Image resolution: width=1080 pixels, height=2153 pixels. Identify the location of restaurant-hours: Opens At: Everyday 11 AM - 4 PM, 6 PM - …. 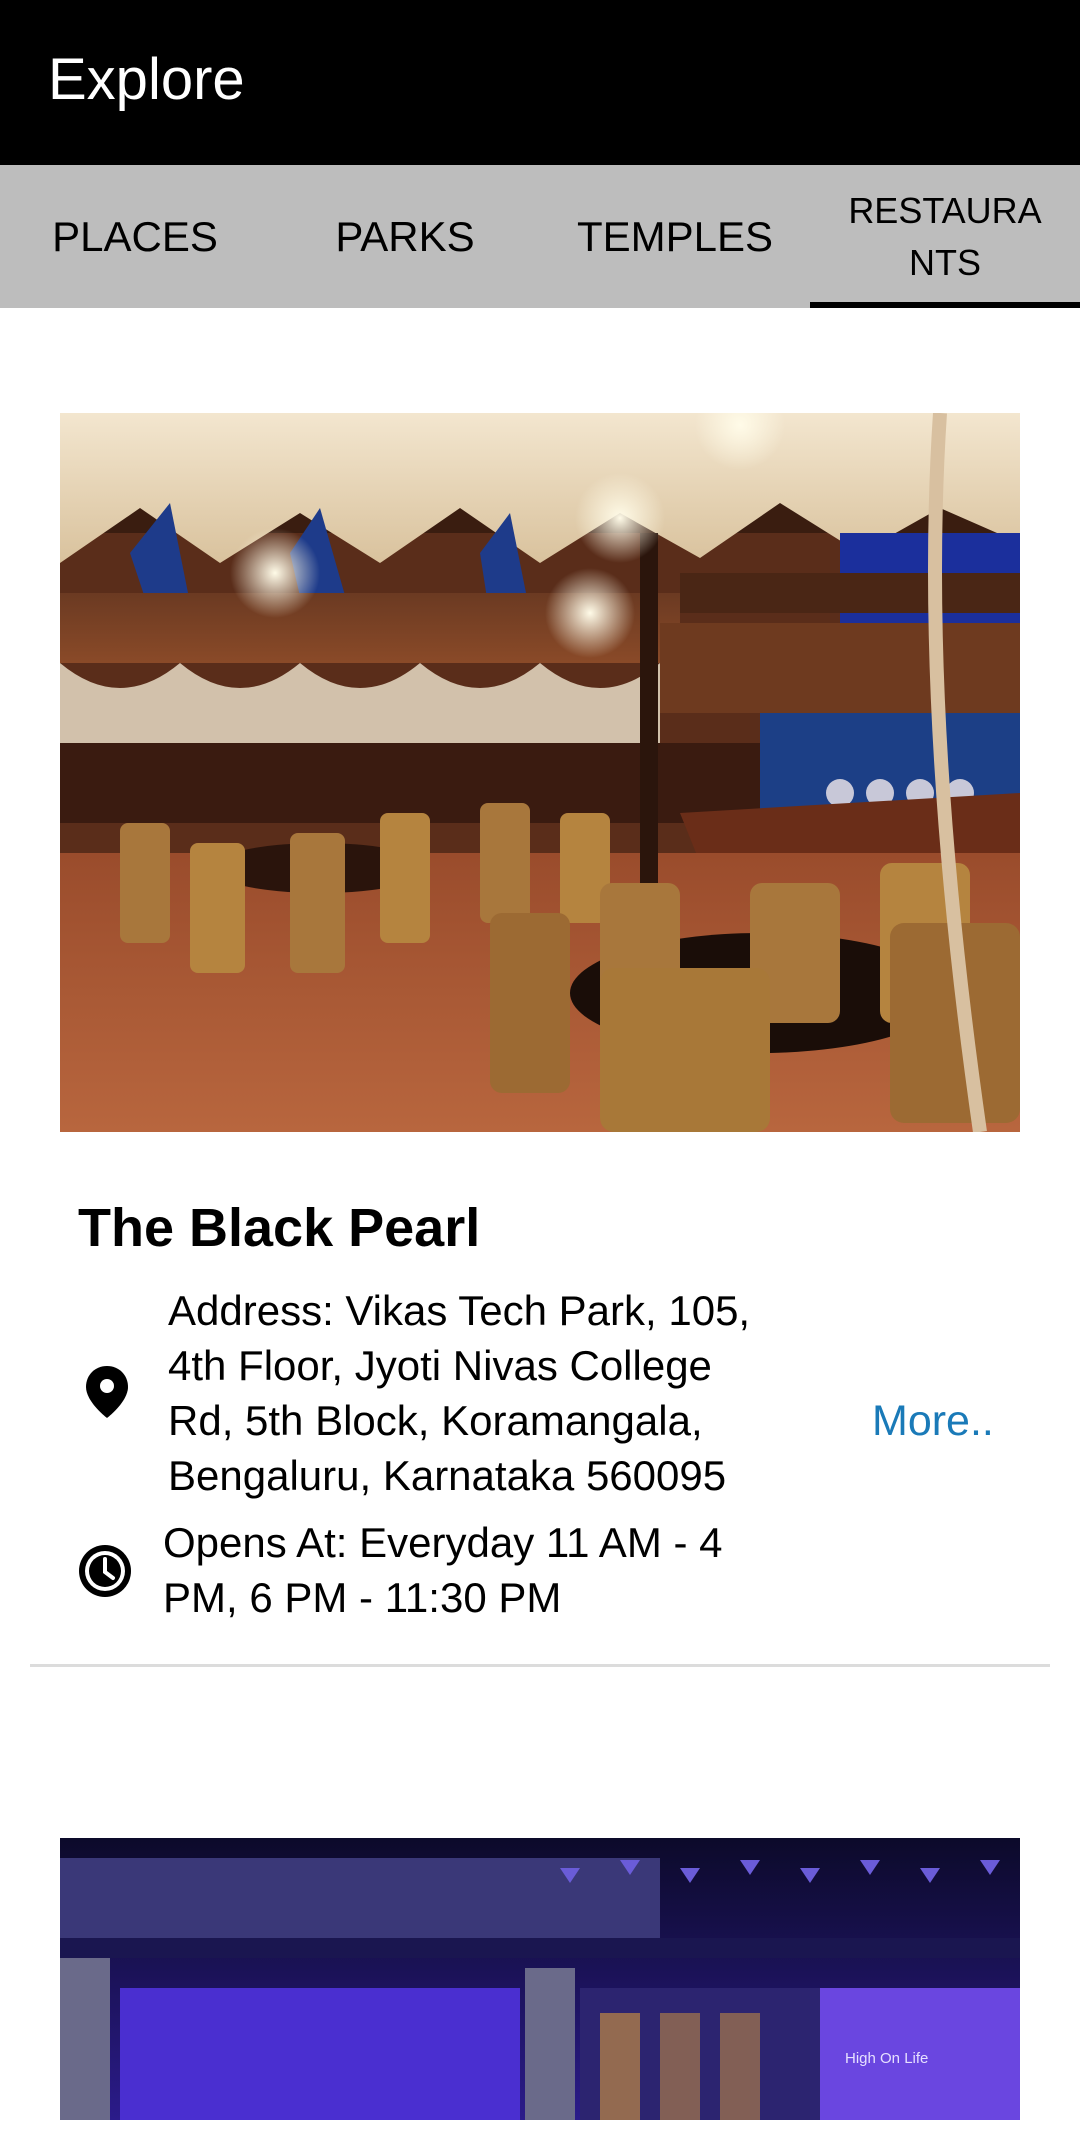
(443, 1570).